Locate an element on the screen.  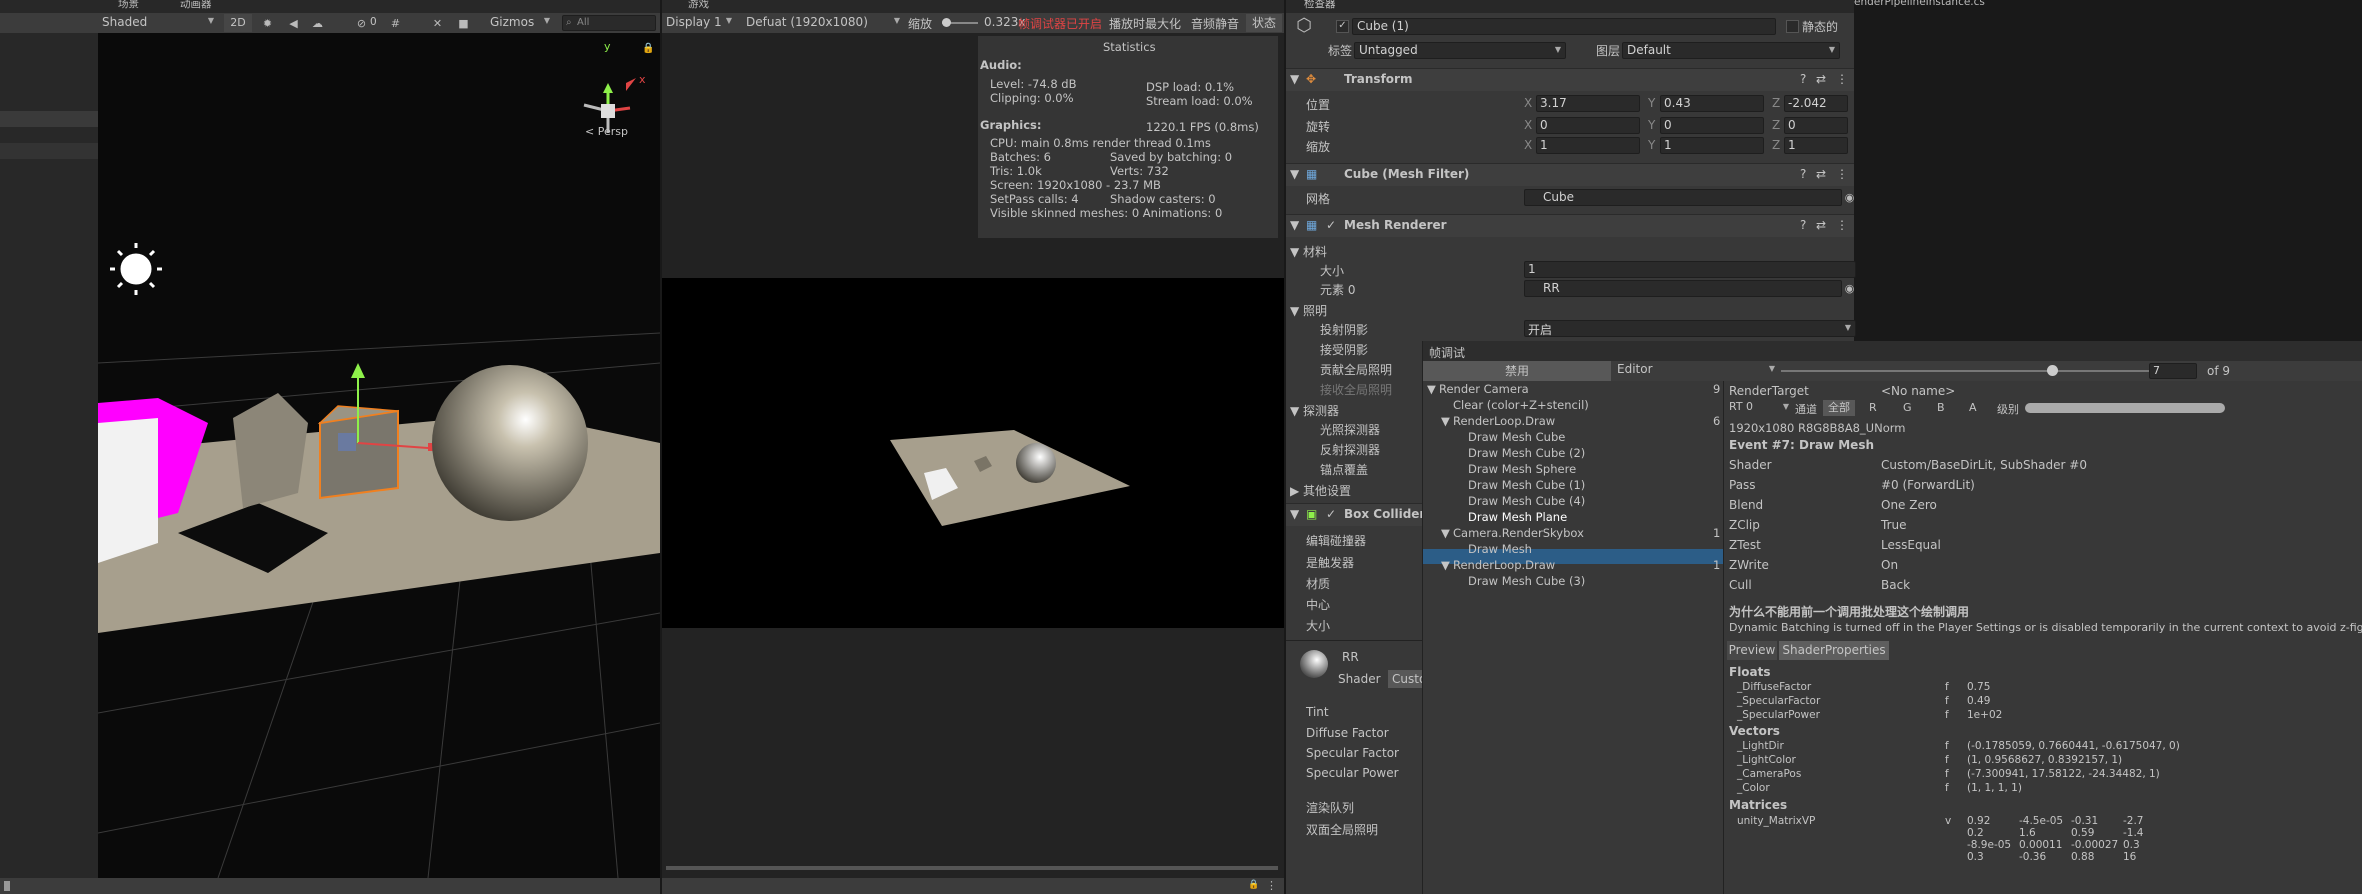
other-settings-foldout: ▶ 其他设置 is located at coordinates (1320, 490).